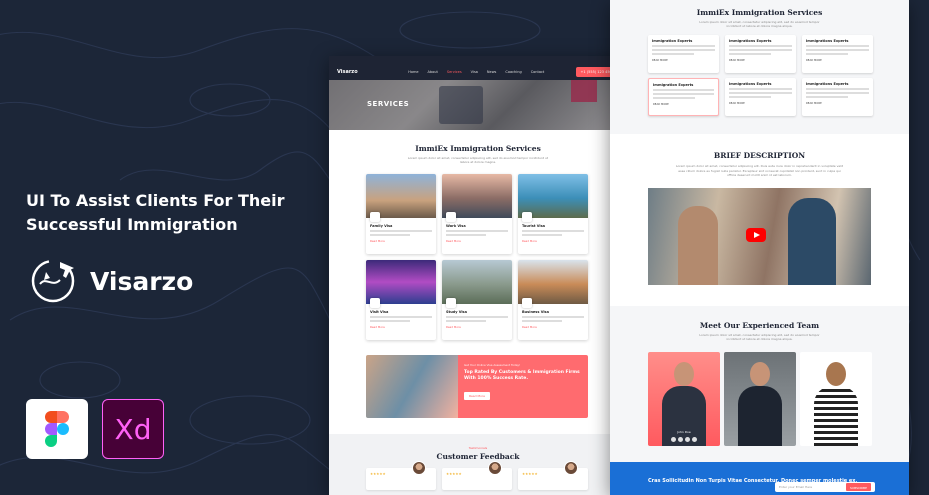  I want to click on brief-title: BRIEF DESCRIPTION, so click(759, 155).